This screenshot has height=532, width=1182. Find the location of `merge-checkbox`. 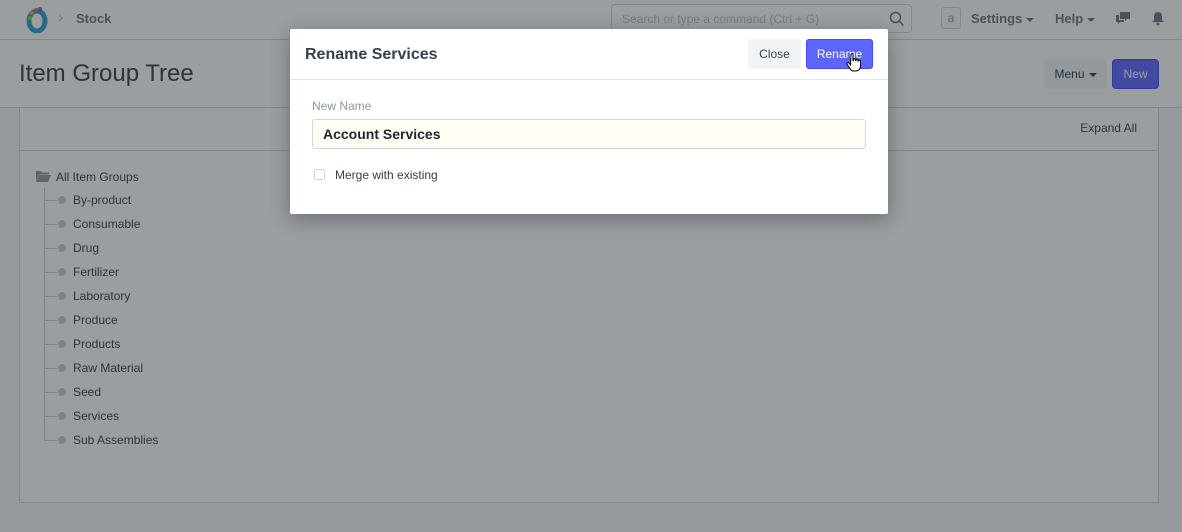

merge-checkbox is located at coordinates (319, 174).